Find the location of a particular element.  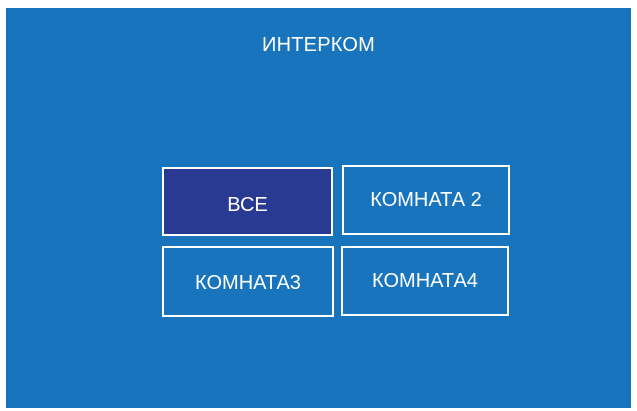

all-rooms-button-label: ВСЕ is located at coordinates (247, 205).